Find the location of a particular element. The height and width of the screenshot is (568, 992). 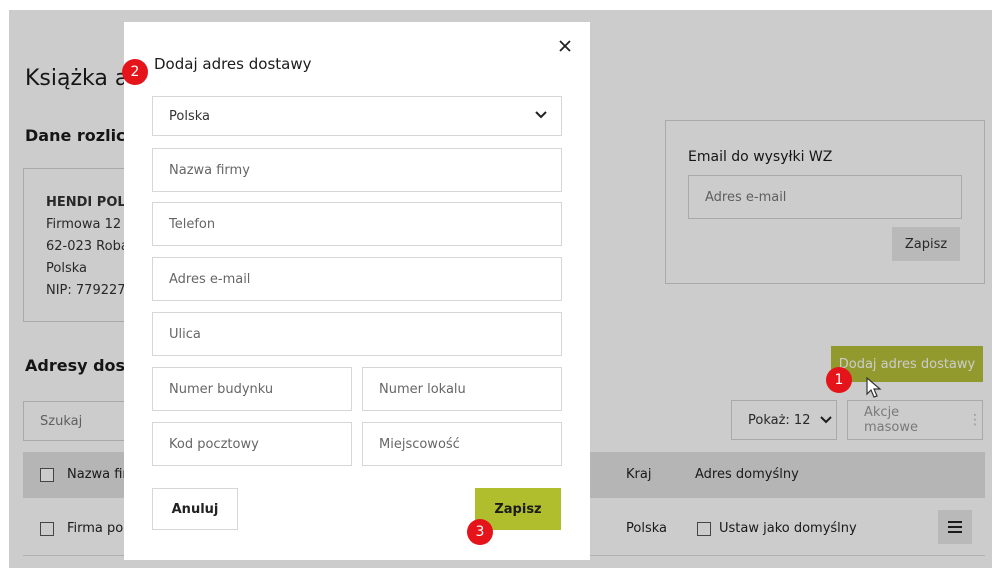

phone-field: Telefon is located at coordinates (357, 224).